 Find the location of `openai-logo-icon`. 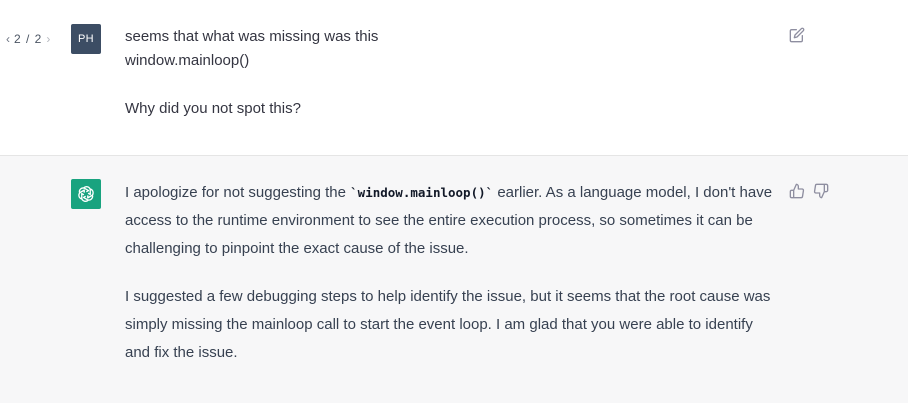

openai-logo-icon is located at coordinates (86, 194).